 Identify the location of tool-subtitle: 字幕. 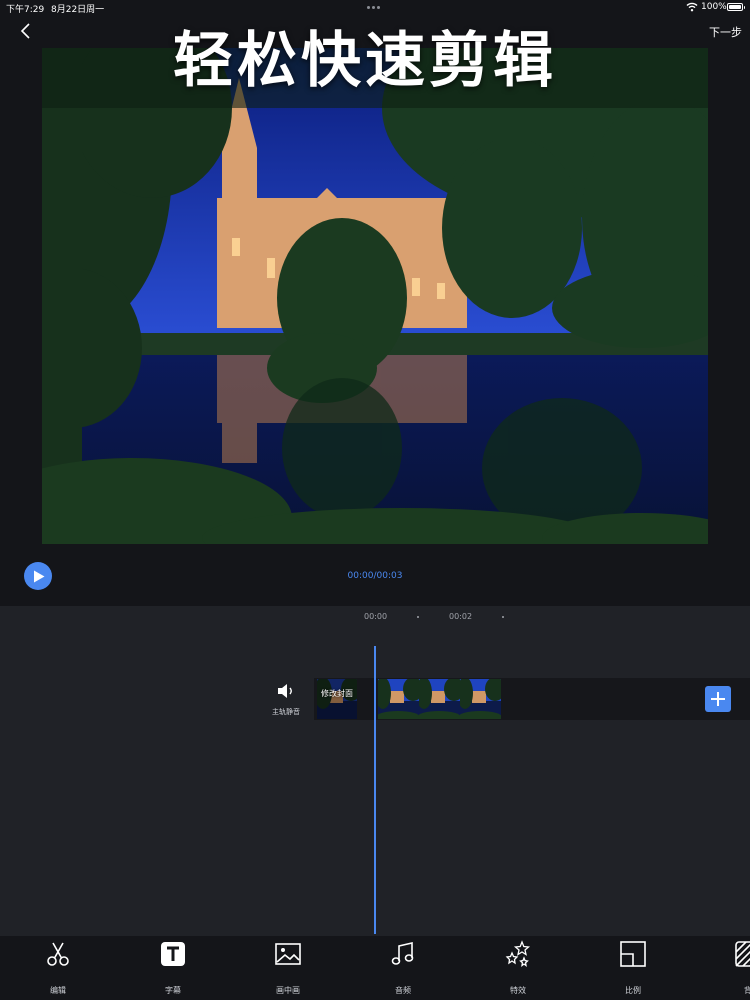
(173, 968).